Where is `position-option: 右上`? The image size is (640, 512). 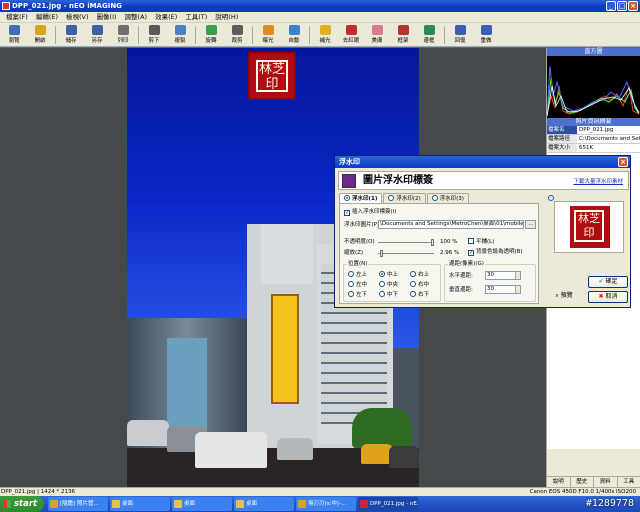
position-option: 右上 is located at coordinates (419, 275).